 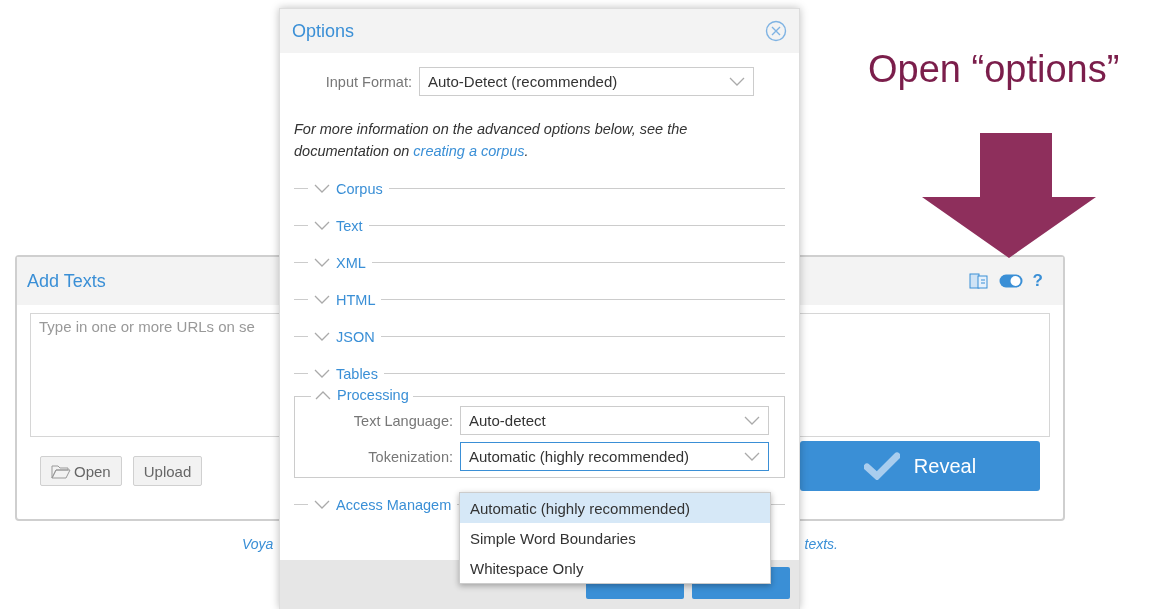 I want to click on field-label: Tokenization:, so click(x=410, y=456).